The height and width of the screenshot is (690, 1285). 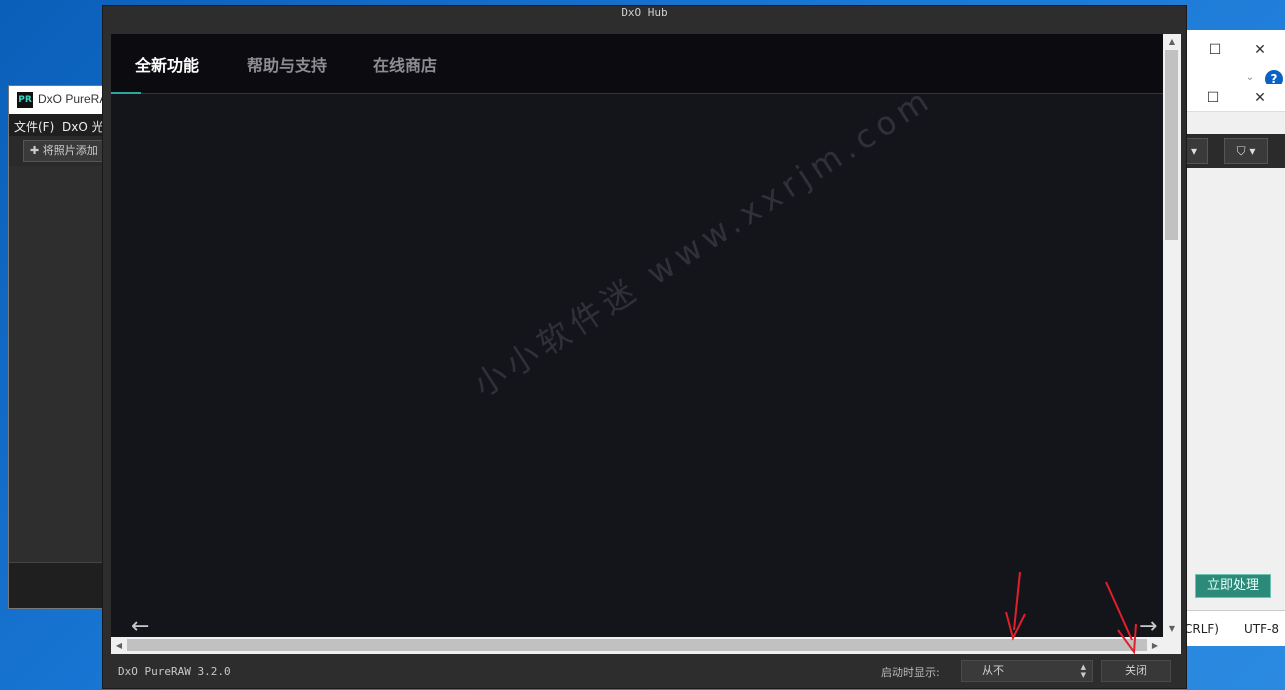 What do you see at coordinates (25, 100) in the screenshot?
I see `app-logo: PR` at bounding box center [25, 100].